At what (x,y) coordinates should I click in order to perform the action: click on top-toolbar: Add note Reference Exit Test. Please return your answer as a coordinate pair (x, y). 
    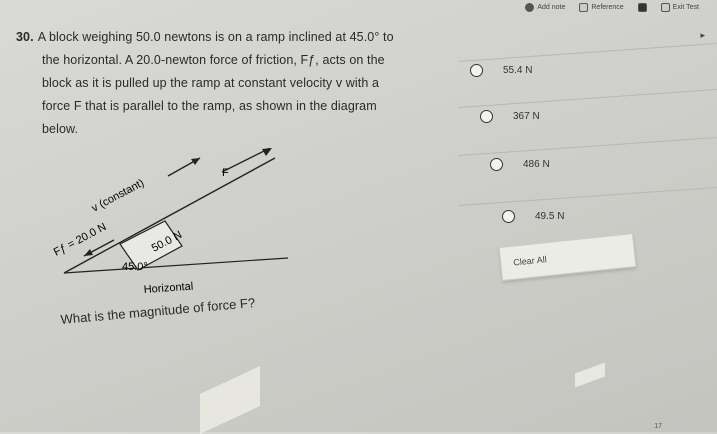
    Looking at the image, I should click on (621, 7).